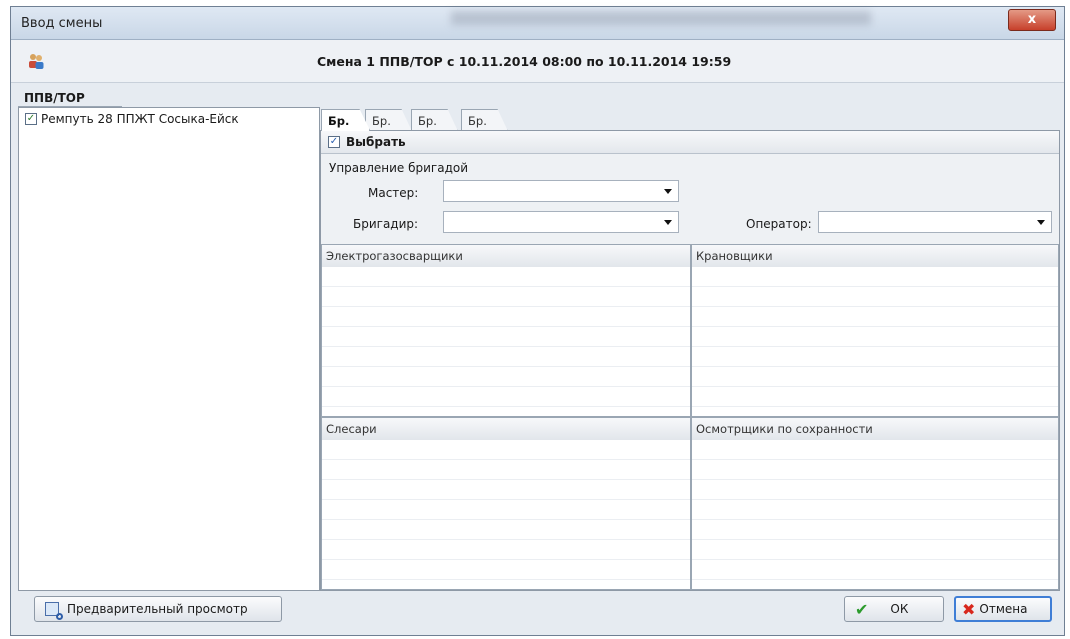 This screenshot has height=639, width=1070. What do you see at coordinates (54, 611) in the screenshot?
I see `preview-icon` at bounding box center [54, 611].